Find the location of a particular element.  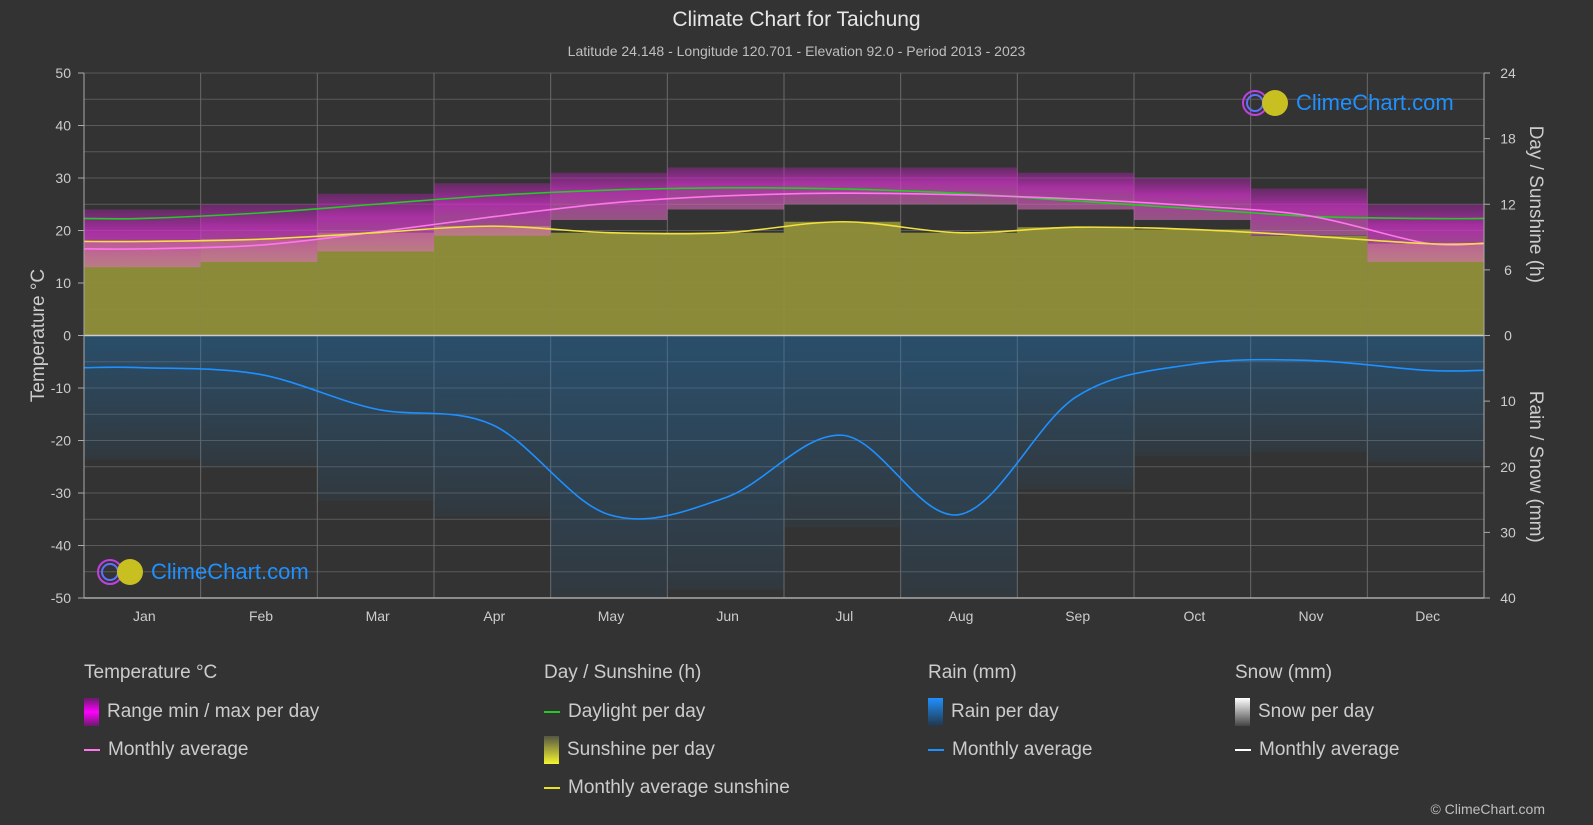

left-tick-label: 50 is located at coordinates (63, 73).